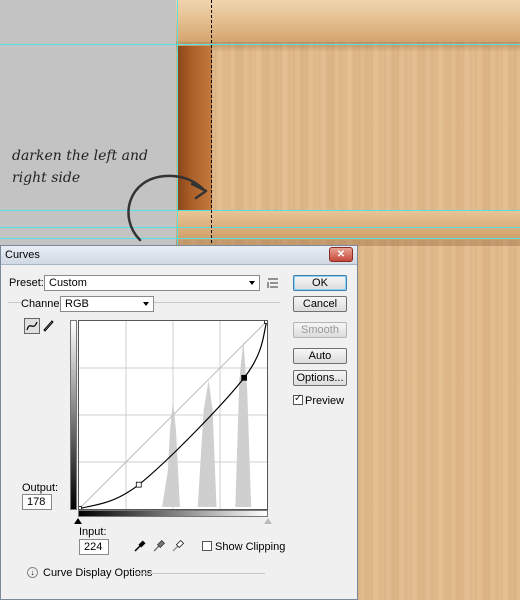 Image resolution: width=520 pixels, height=600 pixels. I want to click on pencil-icon, so click(48, 326).